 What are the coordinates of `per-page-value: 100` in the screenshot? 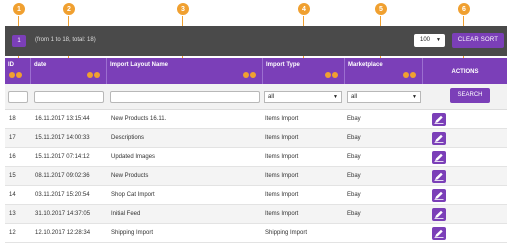 It's located at (425, 40).